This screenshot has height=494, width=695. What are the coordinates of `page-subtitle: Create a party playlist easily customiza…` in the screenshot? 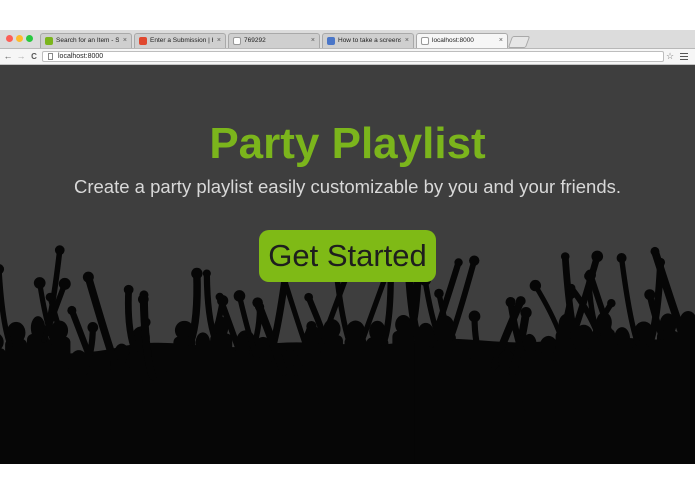 It's located at (347, 186).